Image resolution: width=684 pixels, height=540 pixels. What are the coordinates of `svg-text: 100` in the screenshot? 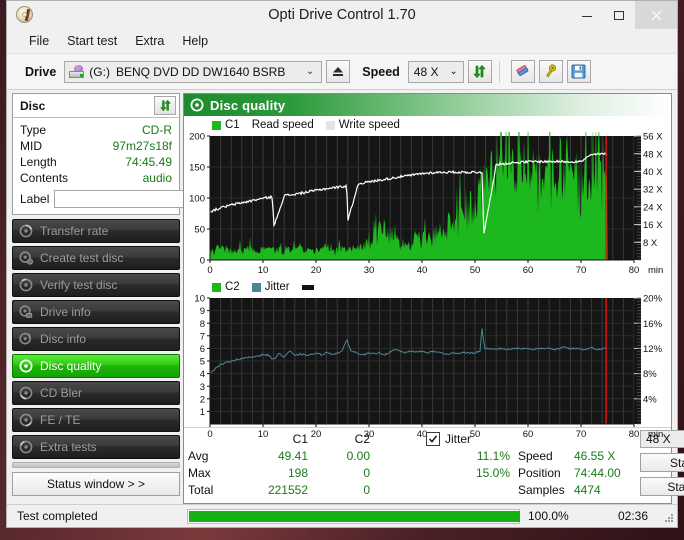 It's located at (197, 199).